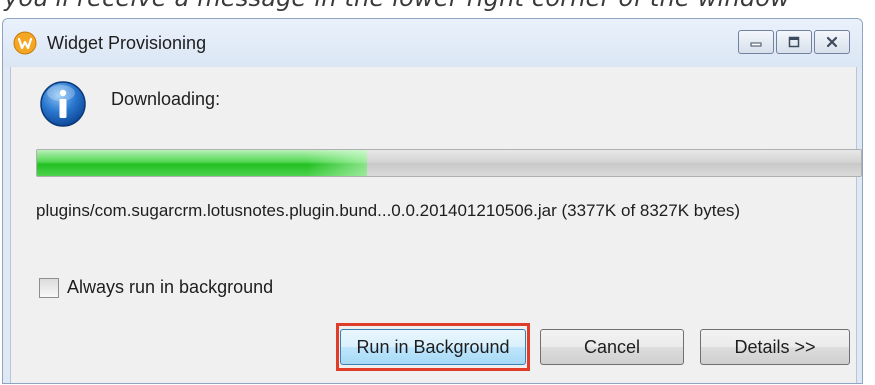 This screenshot has width=875, height=385. Describe the element at coordinates (775, 347) in the screenshot. I see `details-button: Details >>` at that location.